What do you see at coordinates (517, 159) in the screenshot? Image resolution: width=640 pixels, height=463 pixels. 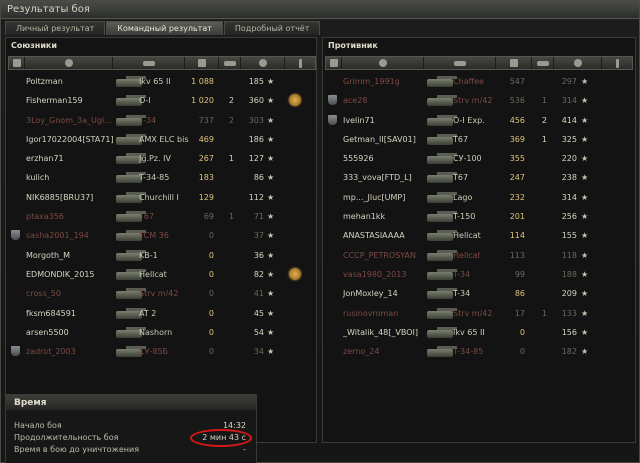 I see `damage-value: 355` at bounding box center [517, 159].